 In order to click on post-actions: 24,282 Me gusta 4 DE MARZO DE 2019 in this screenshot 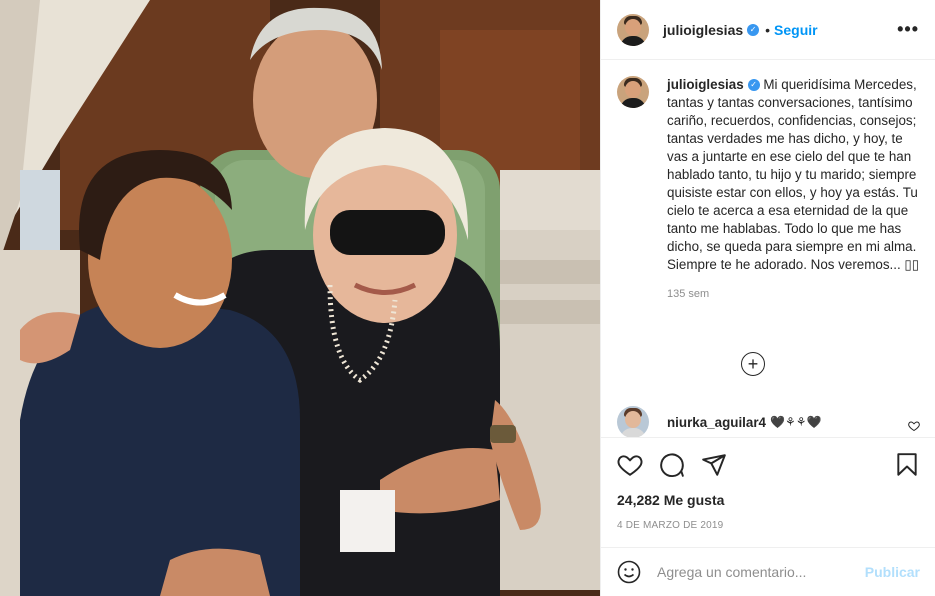, I will do `click(768, 484)`.